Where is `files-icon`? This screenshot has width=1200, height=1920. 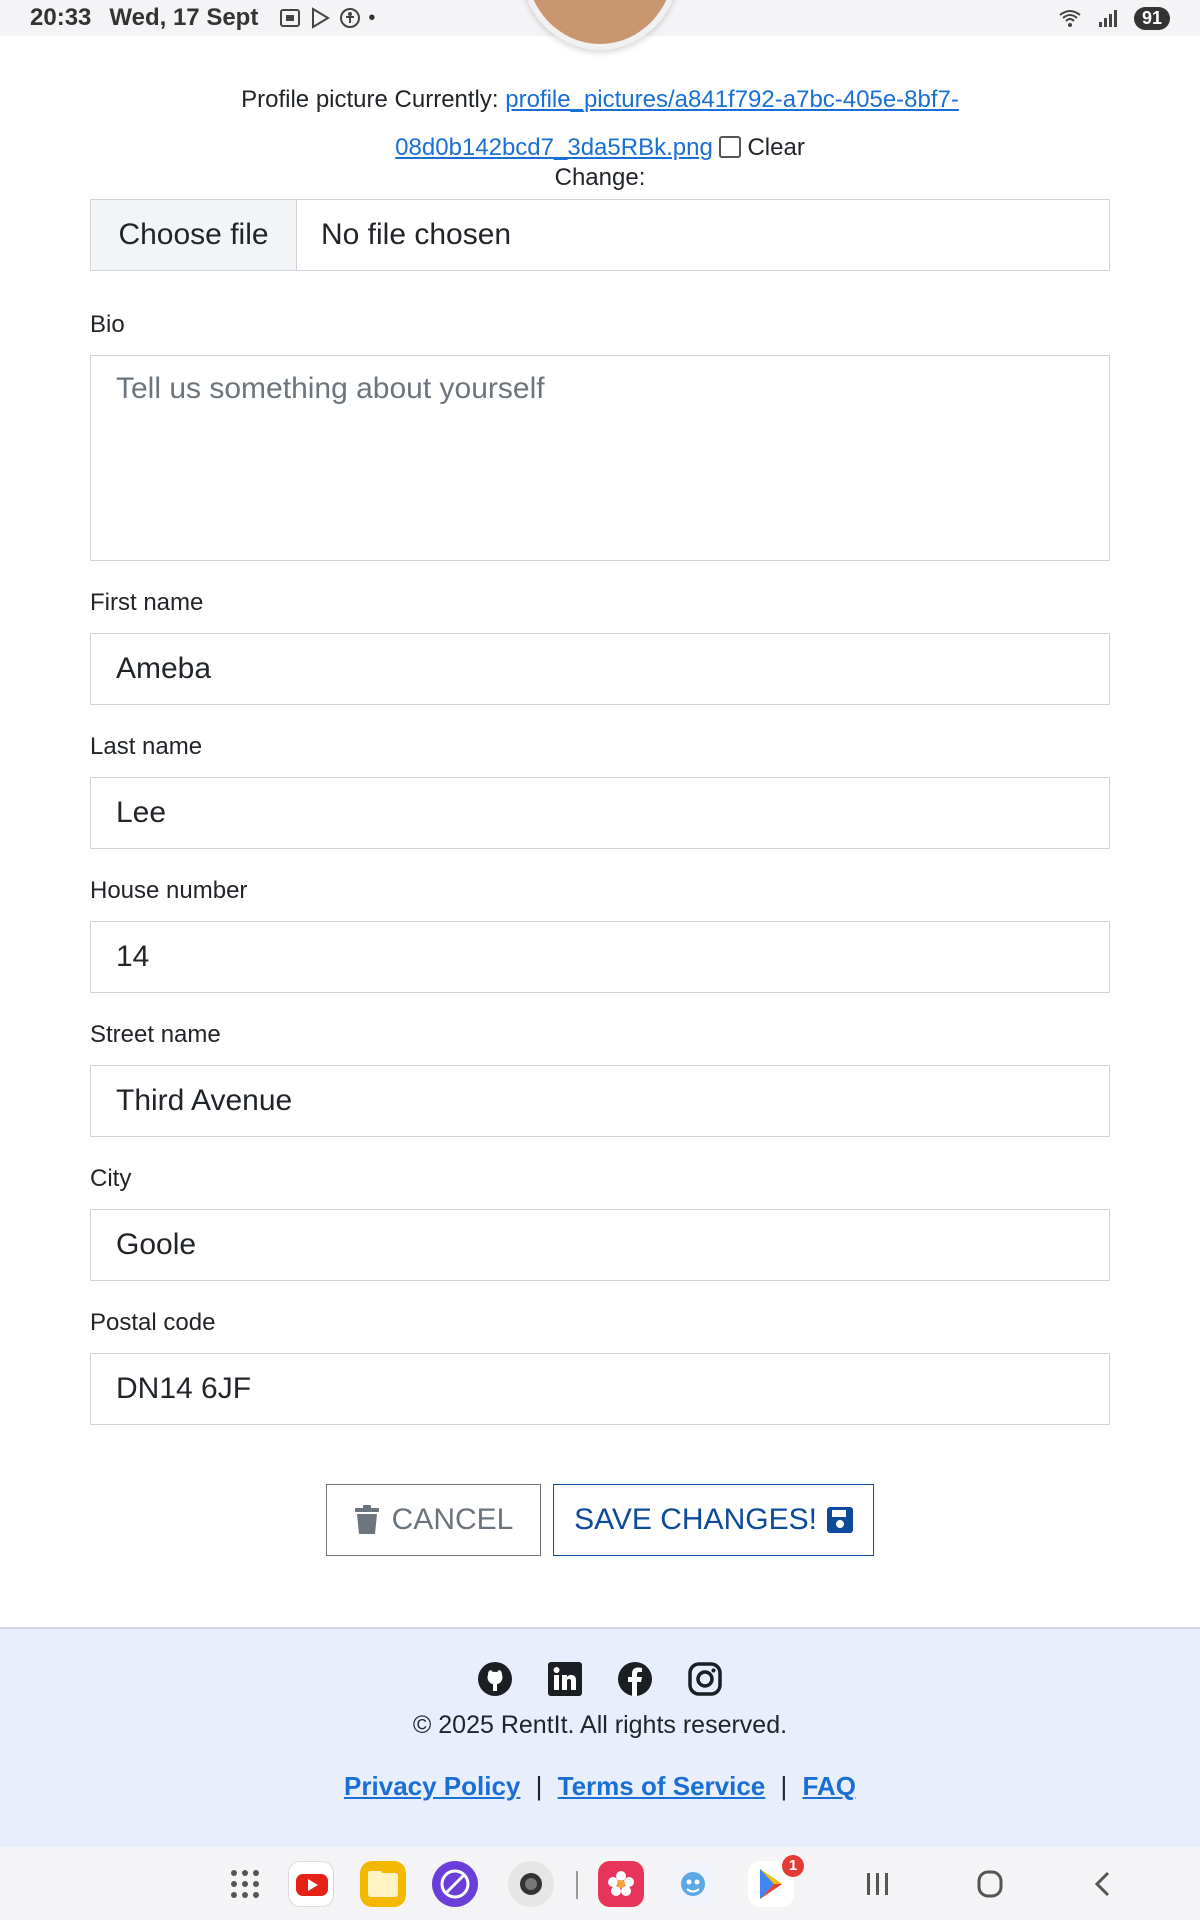
files-icon is located at coordinates (383, 1884).